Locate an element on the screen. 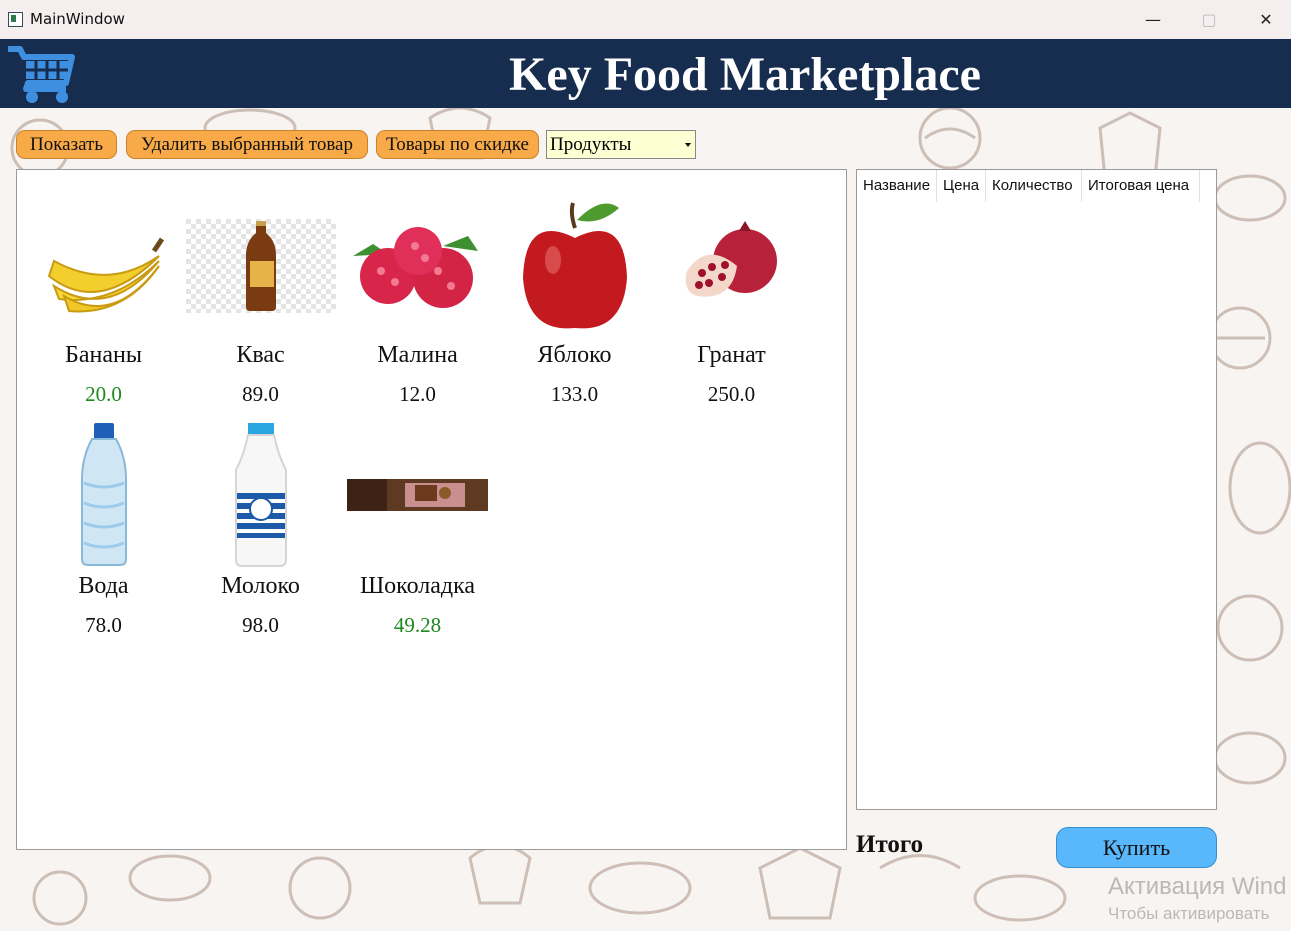 This screenshot has height=931, width=1291. minimize-button: — is located at coordinates (1153, 19).